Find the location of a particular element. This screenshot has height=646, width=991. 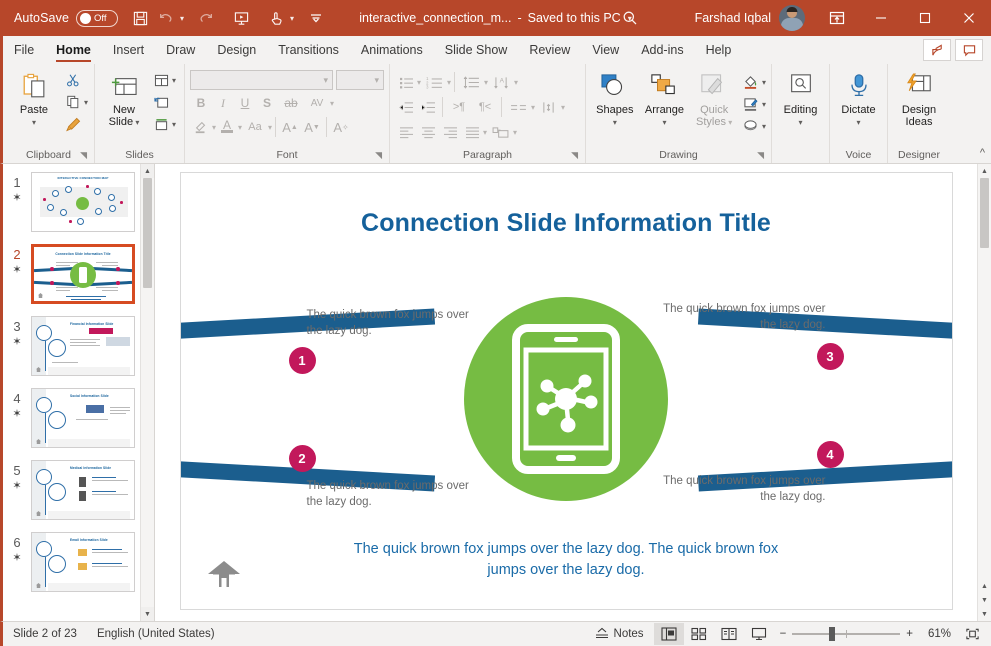

shape-fill-icon is located at coordinates (751, 82).